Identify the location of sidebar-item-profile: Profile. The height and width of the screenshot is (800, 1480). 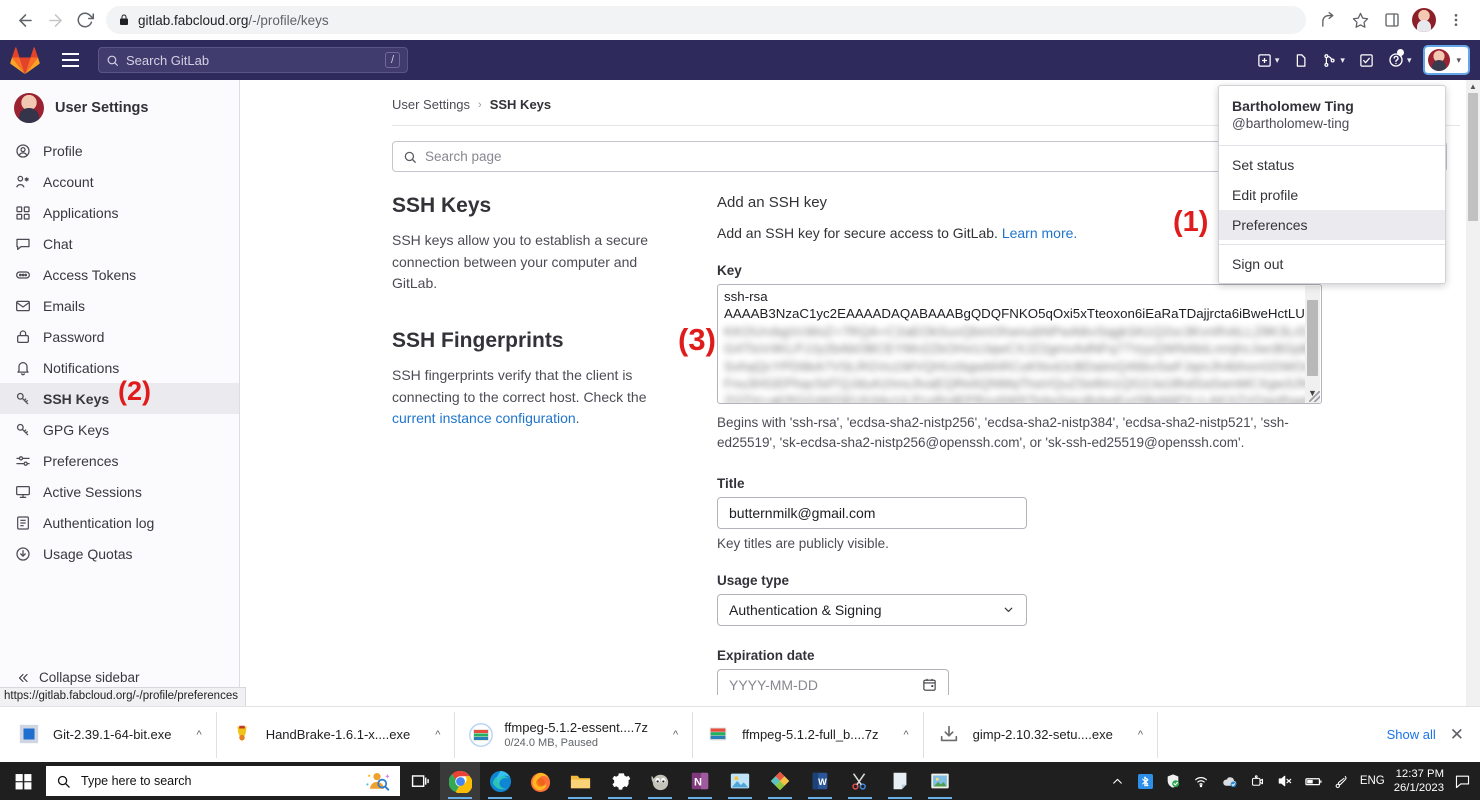
(119, 150).